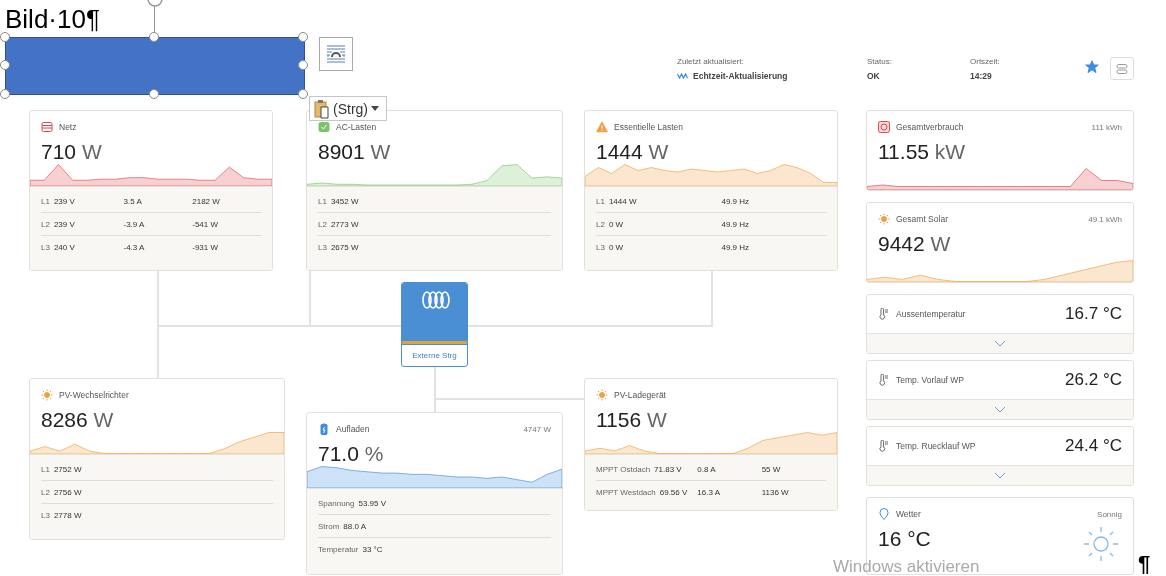 The image size is (1166, 576). What do you see at coordinates (884, 514) in the screenshot?
I see `location-pin-icon` at bounding box center [884, 514].